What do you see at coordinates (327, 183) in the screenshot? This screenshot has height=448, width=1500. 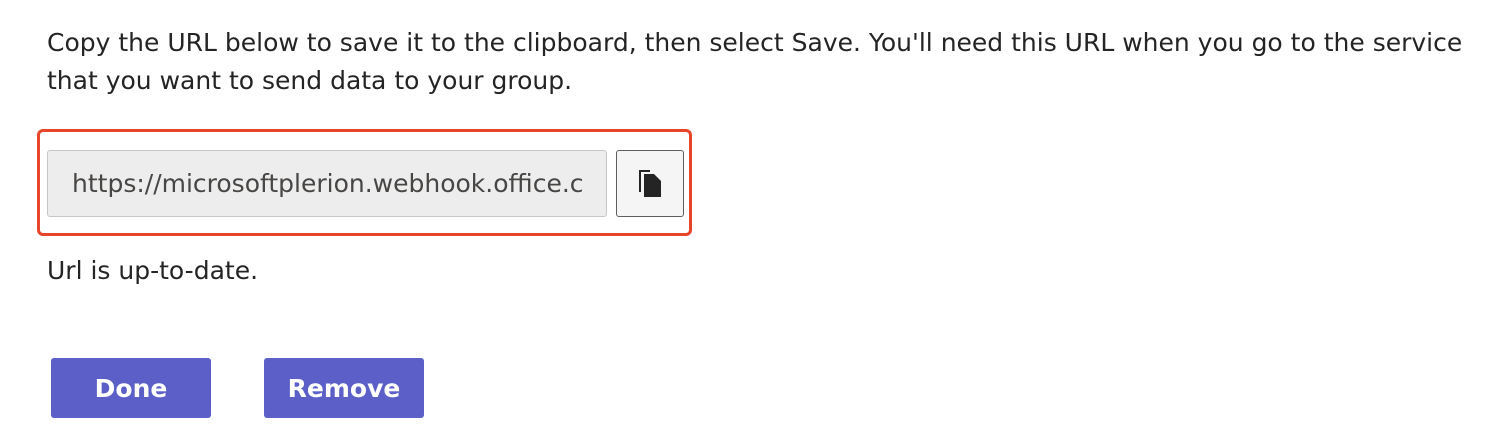 I see `webhook-url-field` at bounding box center [327, 183].